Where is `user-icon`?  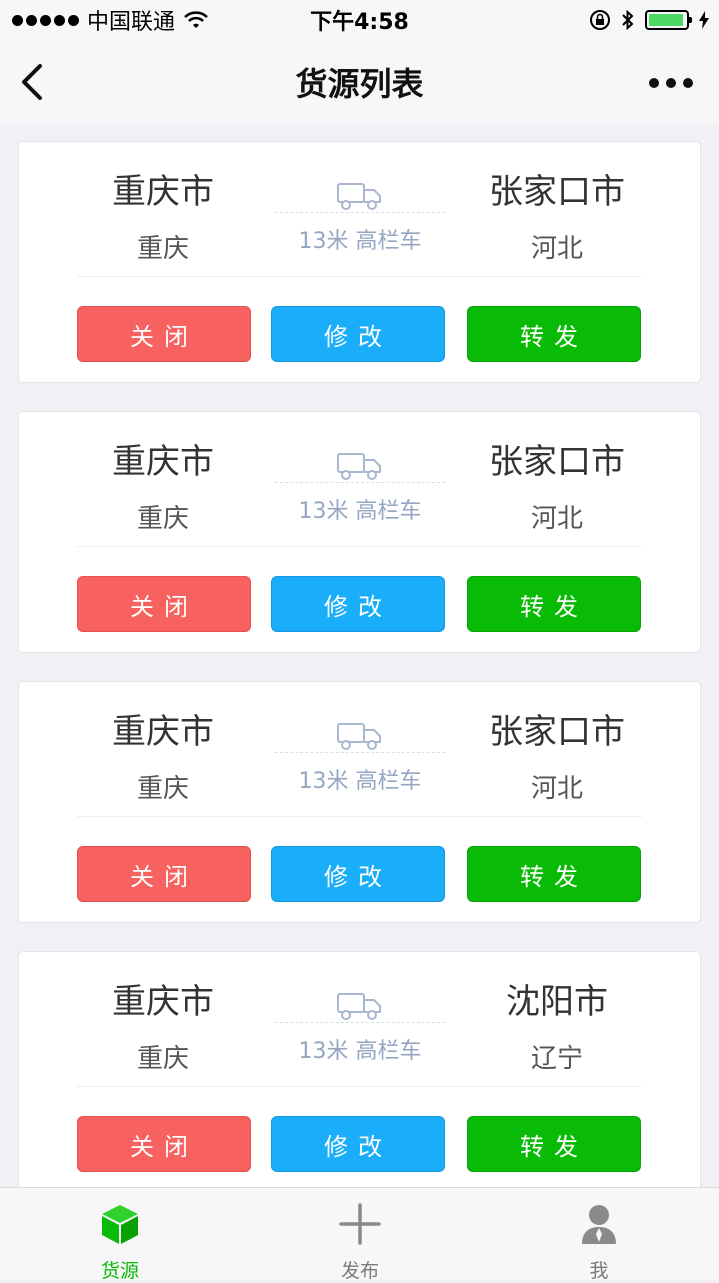
user-icon is located at coordinates (599, 1224).